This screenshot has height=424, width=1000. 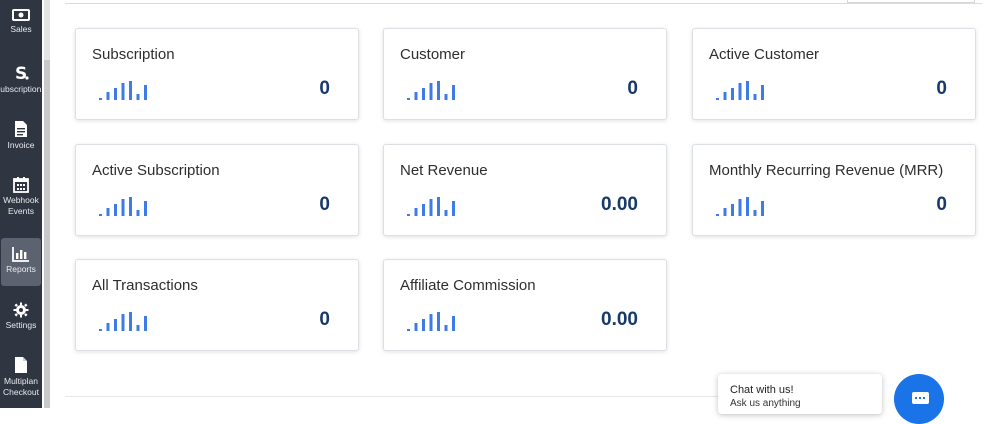 What do you see at coordinates (911, 1) in the screenshot?
I see `header-control` at bounding box center [911, 1].